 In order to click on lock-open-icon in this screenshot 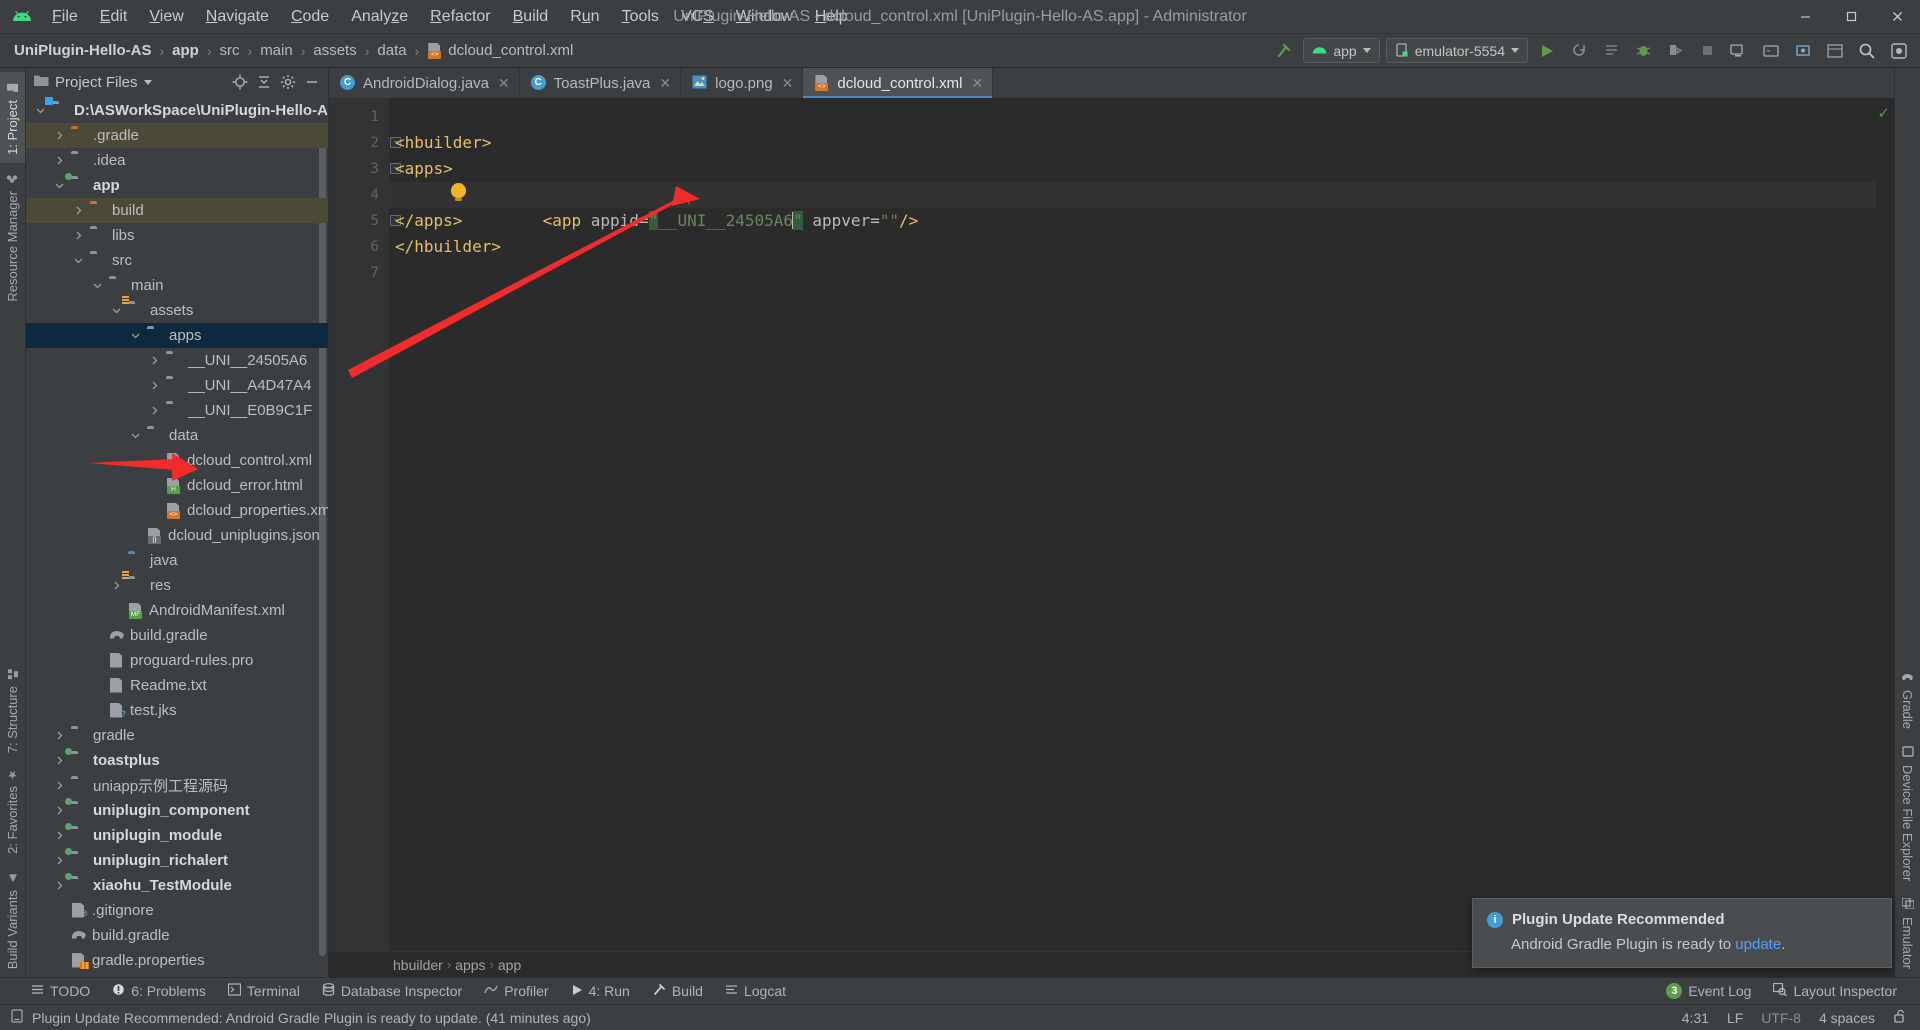, I will do `click(1899, 1017)`.